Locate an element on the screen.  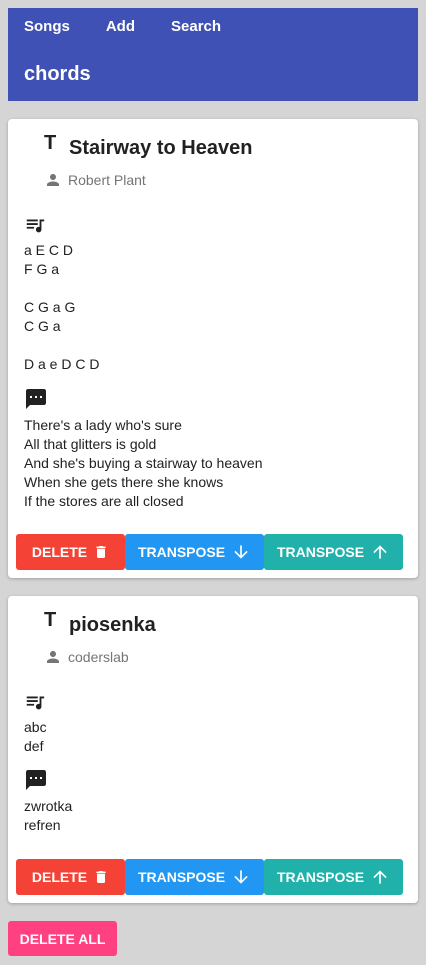
app-title: chords is located at coordinates (57, 74).